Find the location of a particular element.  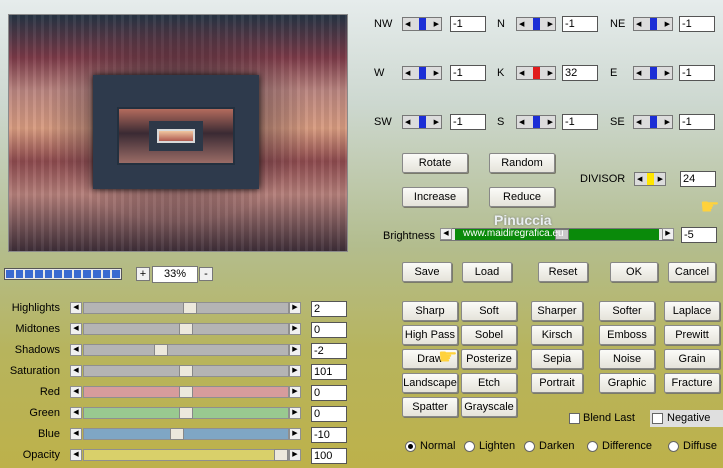

direction-value-se: -1 is located at coordinates (697, 122).